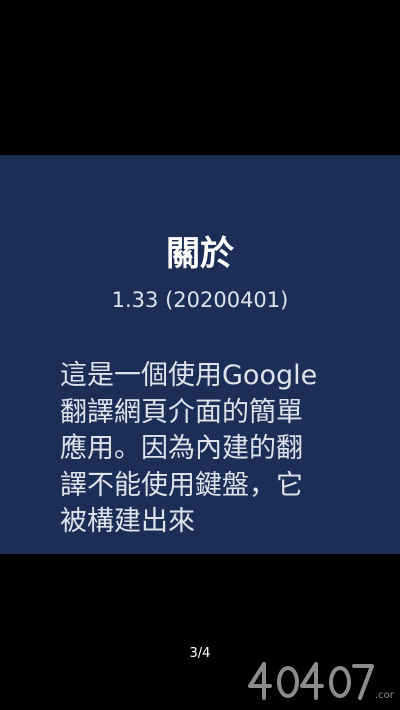  What do you see at coordinates (200, 254) in the screenshot?
I see `about-title: 關於` at bounding box center [200, 254].